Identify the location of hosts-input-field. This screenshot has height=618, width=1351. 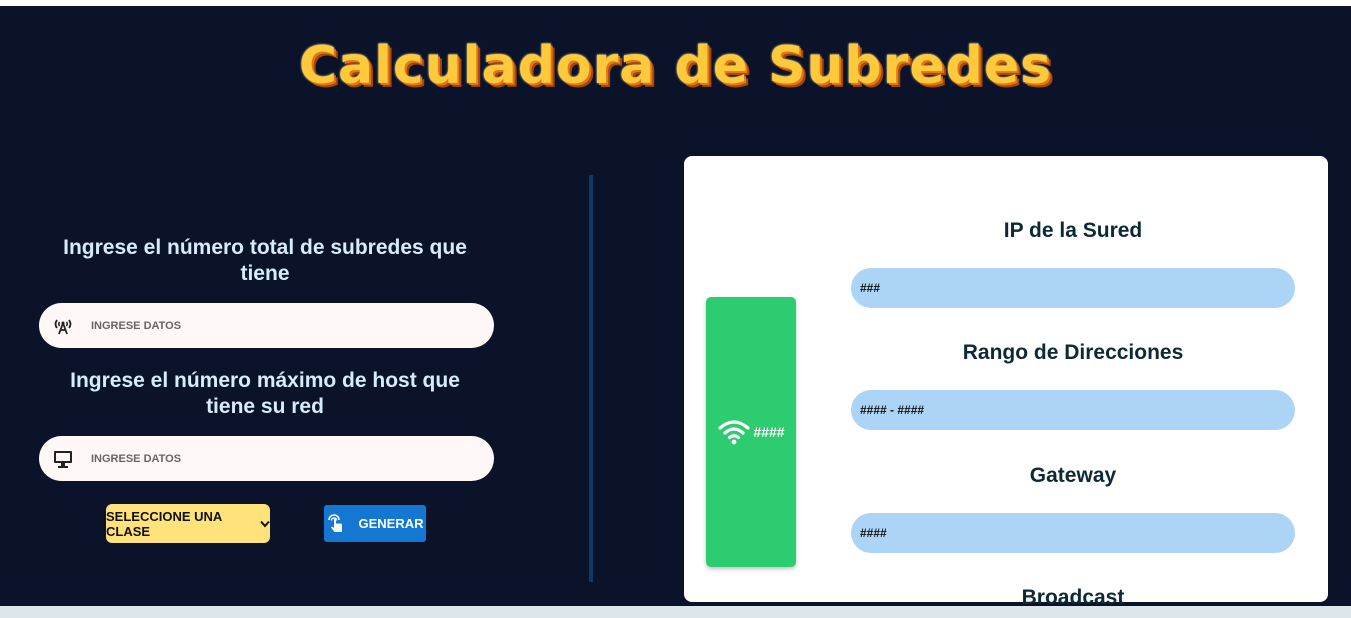
(266, 458).